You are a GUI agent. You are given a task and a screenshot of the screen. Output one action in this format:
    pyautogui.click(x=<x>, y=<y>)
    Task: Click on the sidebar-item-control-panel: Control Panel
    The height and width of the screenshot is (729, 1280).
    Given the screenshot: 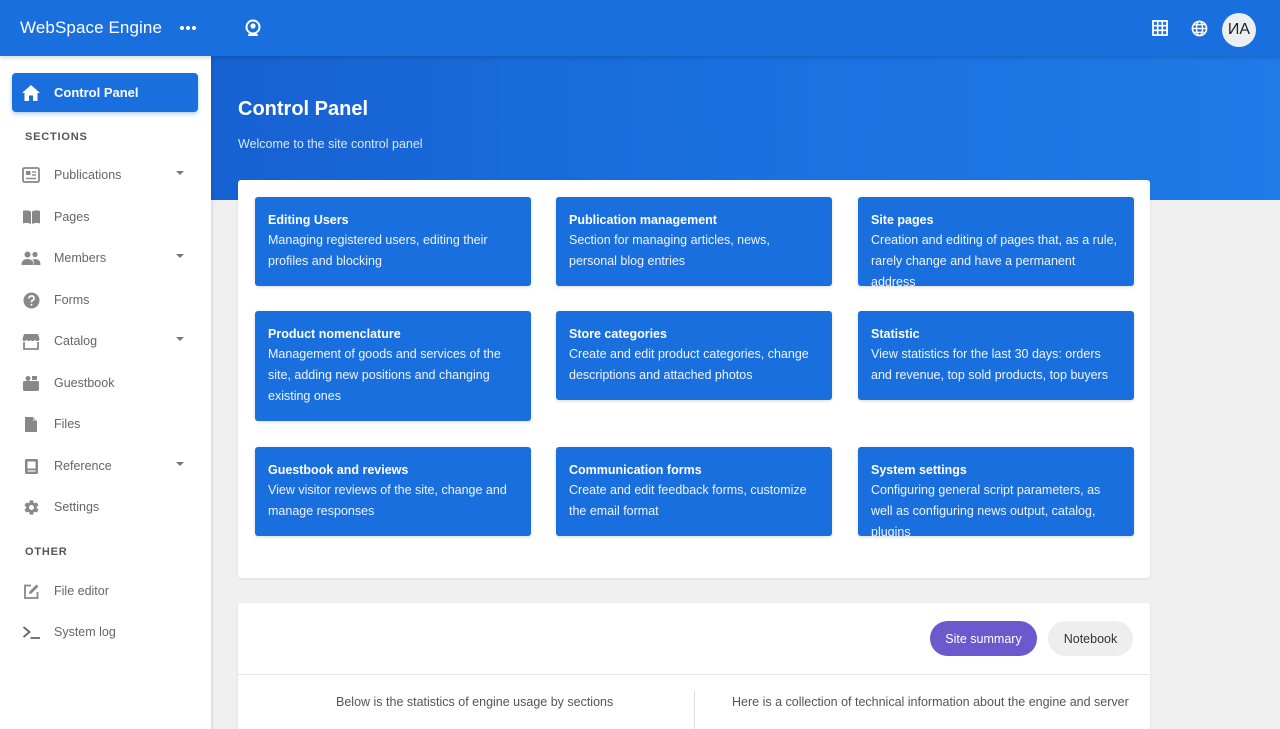 What is the action you would take?
    pyautogui.click(x=105, y=92)
    